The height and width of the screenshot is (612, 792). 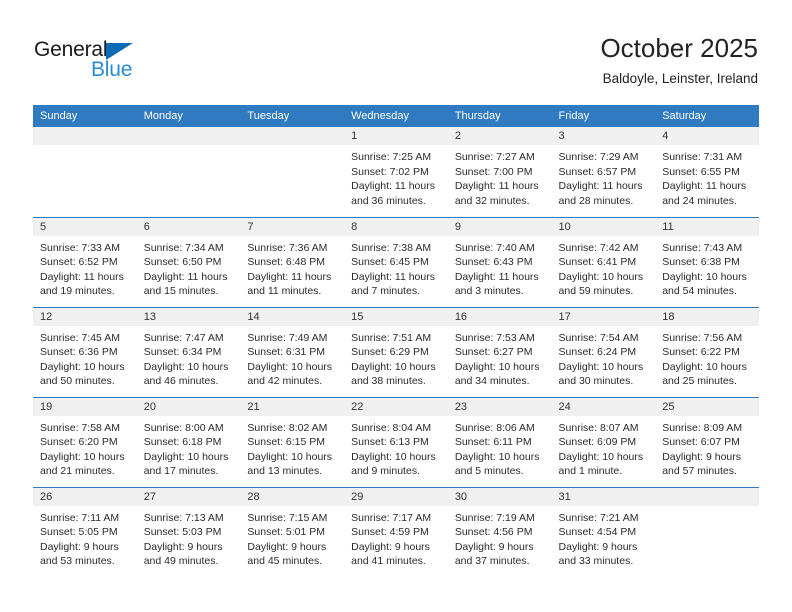 What do you see at coordinates (494, 337) in the screenshot?
I see `sunrise-time: Sunrise: 7:53 AM` at bounding box center [494, 337].